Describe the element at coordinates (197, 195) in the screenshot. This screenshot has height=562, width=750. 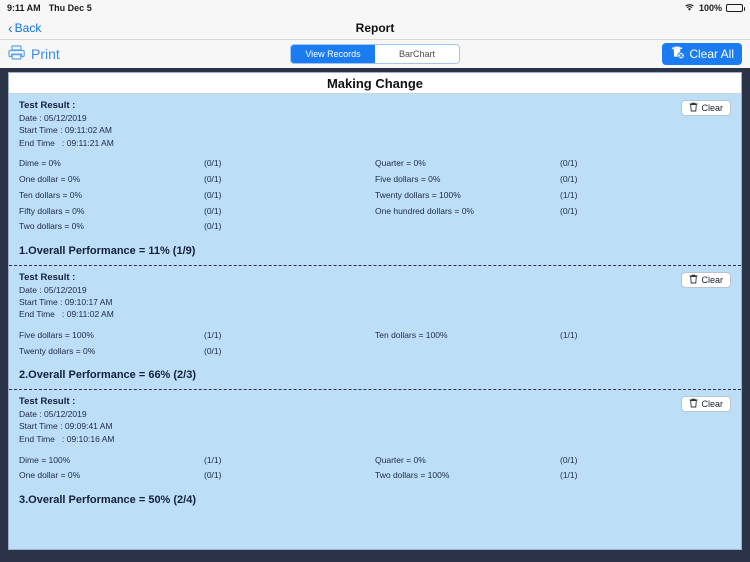
I see `result-cell-left: Ten dollars = 0% (0/1)` at that location.